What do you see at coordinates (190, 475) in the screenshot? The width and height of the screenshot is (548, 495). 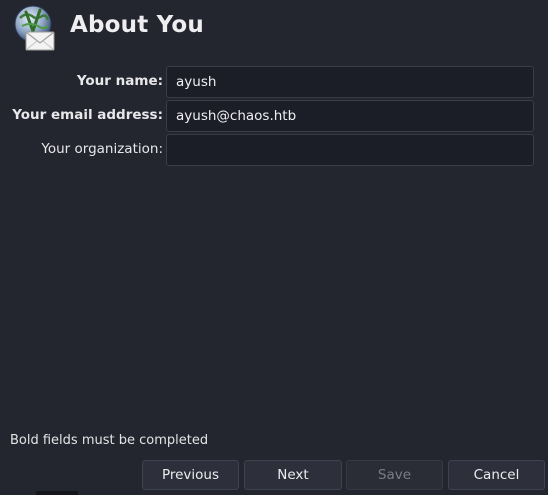 I see `previous-button: Previous` at bounding box center [190, 475].